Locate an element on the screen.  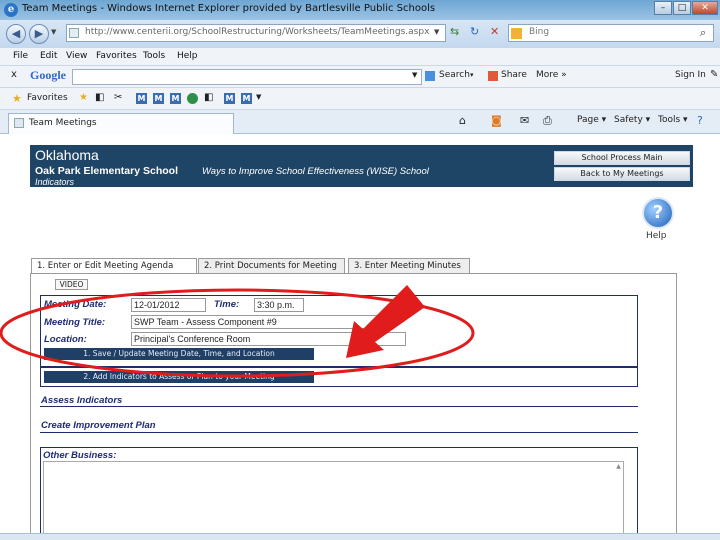
share-button: Share is located at coordinates (514, 75).